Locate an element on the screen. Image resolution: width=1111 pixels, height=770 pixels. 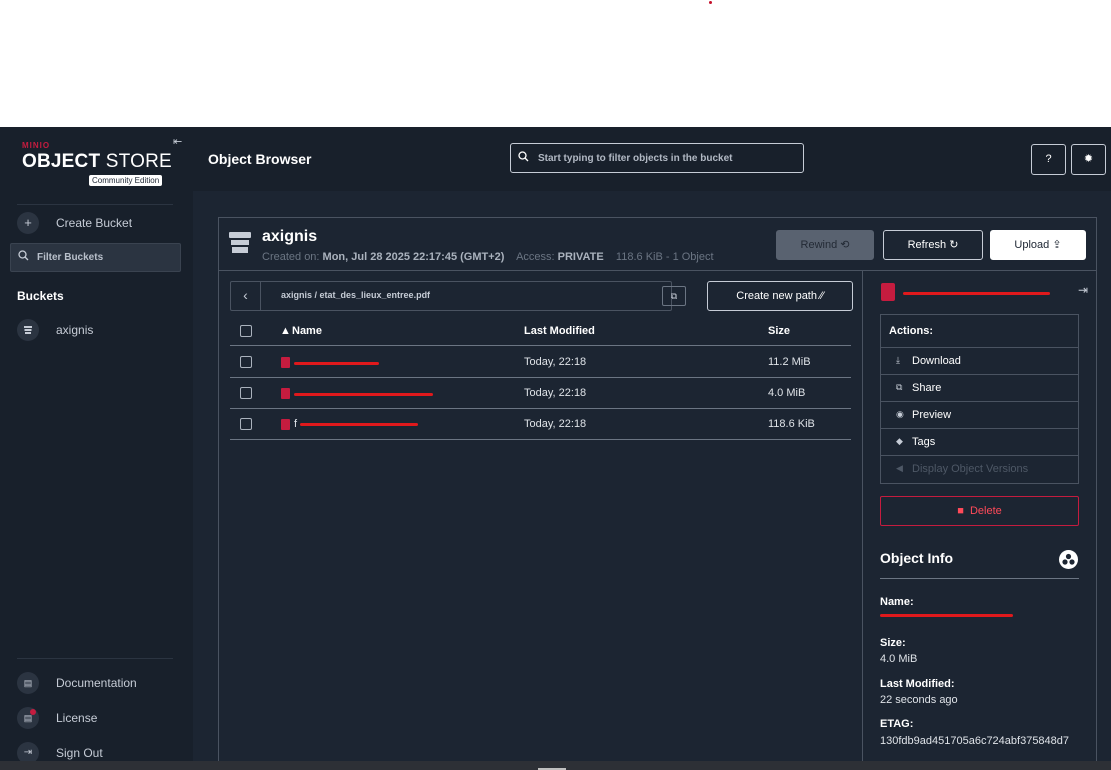
bucket-summary: 118.6 KiB - 1 Object is located at coordinates (664, 257).